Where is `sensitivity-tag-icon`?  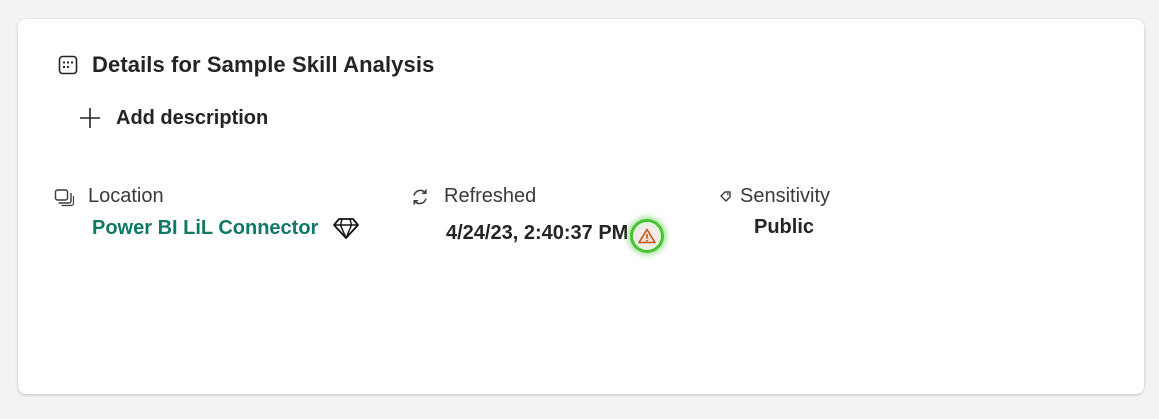
sensitivity-tag-icon is located at coordinates (726, 197).